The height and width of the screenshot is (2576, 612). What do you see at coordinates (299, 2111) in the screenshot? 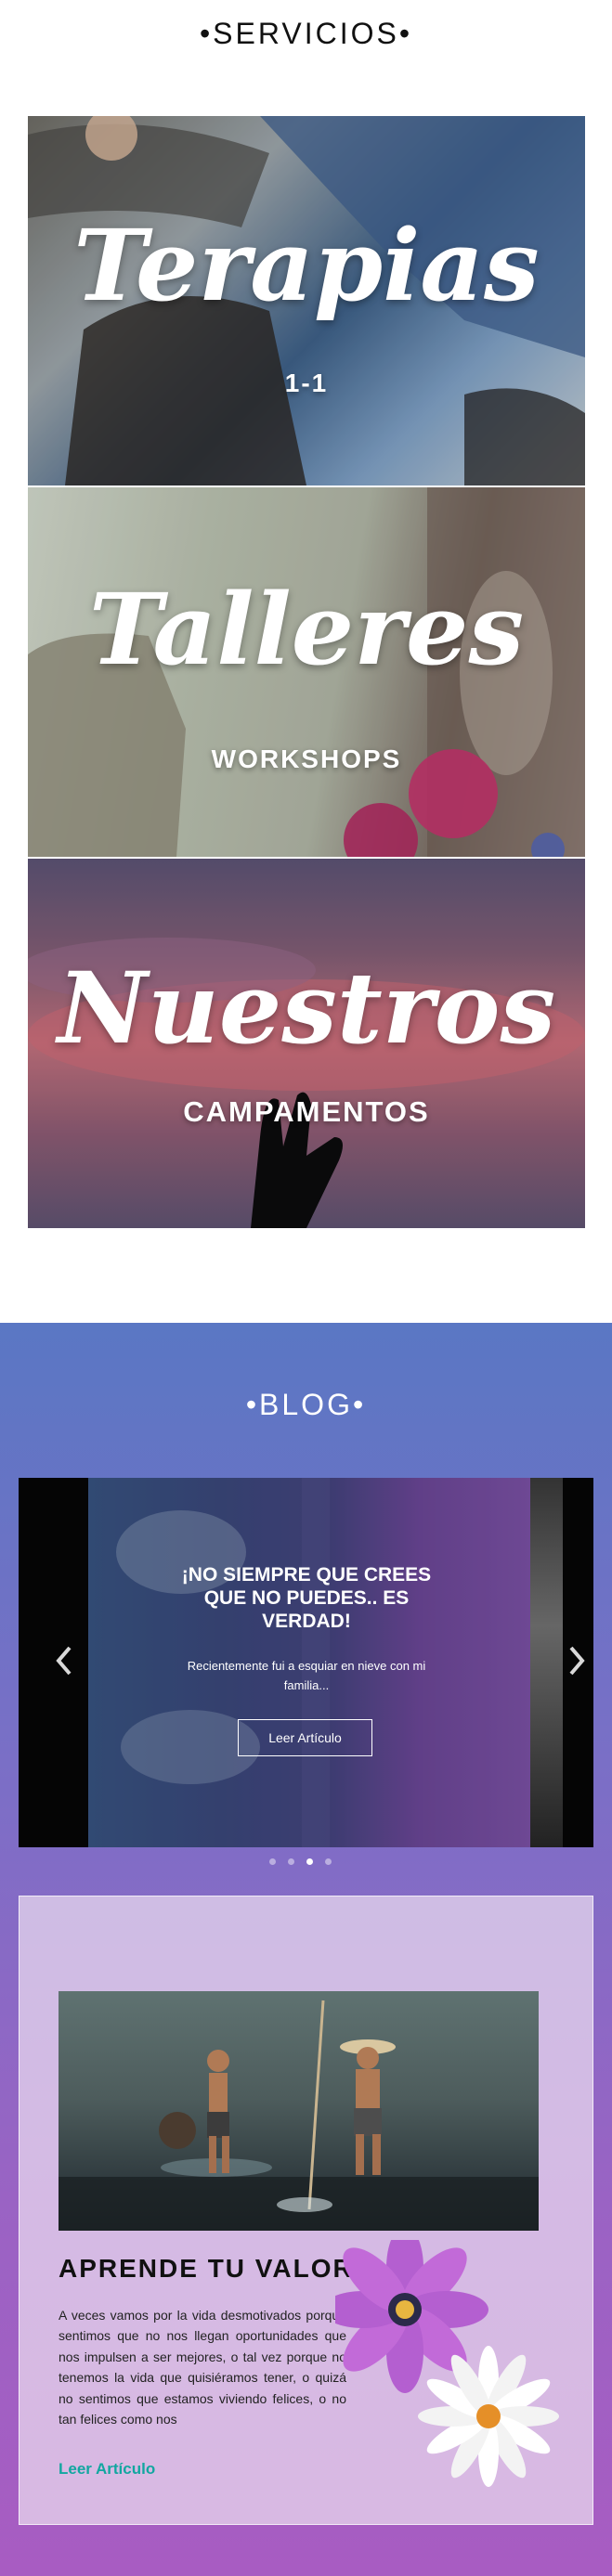
I see `article-image` at bounding box center [299, 2111].